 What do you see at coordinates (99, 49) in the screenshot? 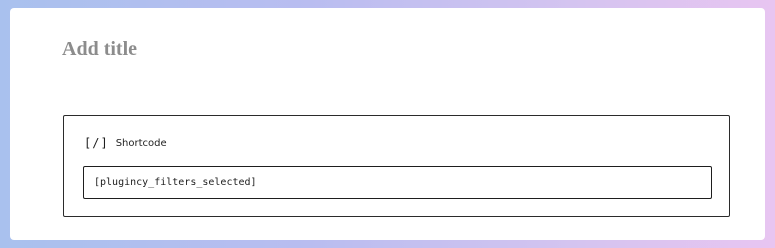
I see `post-title-input: Add title` at bounding box center [99, 49].